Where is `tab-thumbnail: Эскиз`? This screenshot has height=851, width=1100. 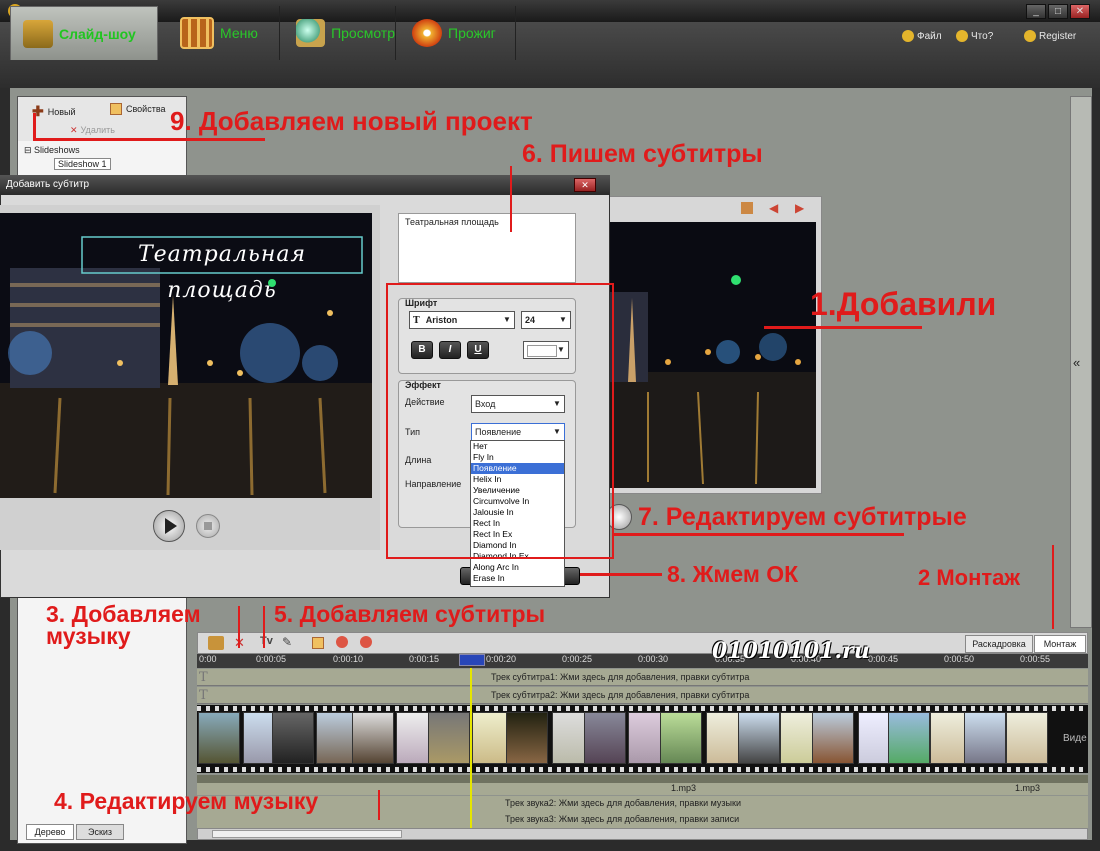
tab-thumbnail: Эскиз is located at coordinates (100, 832).